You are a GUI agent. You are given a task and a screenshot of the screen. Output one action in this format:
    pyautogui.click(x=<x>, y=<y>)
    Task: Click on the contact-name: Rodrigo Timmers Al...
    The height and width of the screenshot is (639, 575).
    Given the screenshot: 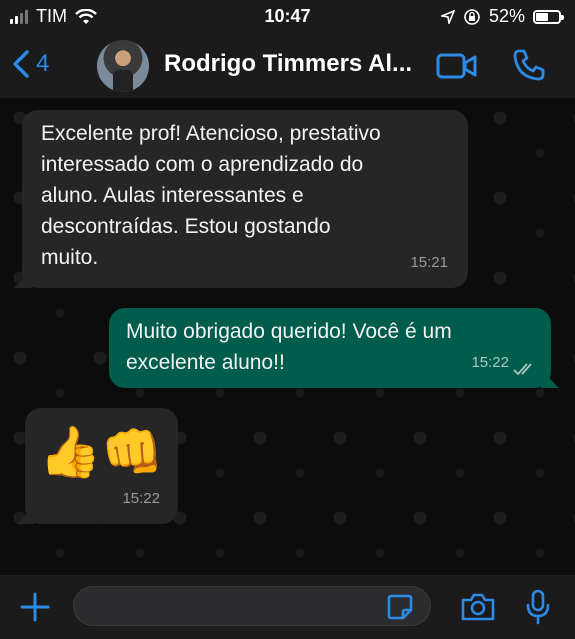 What is the action you would take?
    pyautogui.click(x=288, y=64)
    